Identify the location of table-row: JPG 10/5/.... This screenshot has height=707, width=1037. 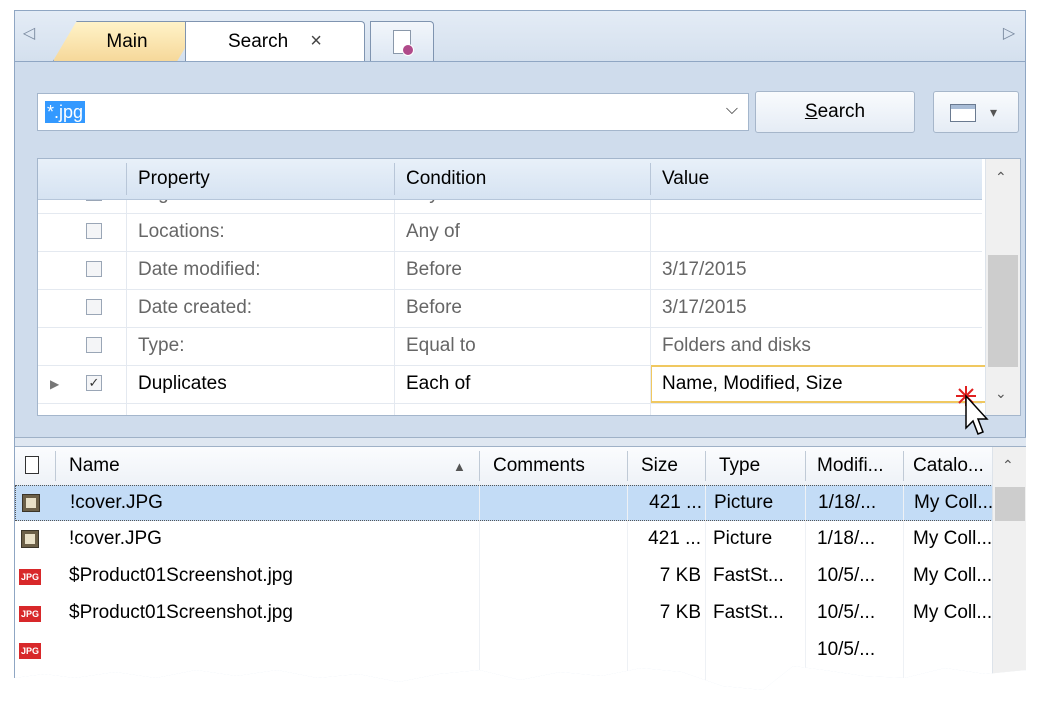
(504, 651).